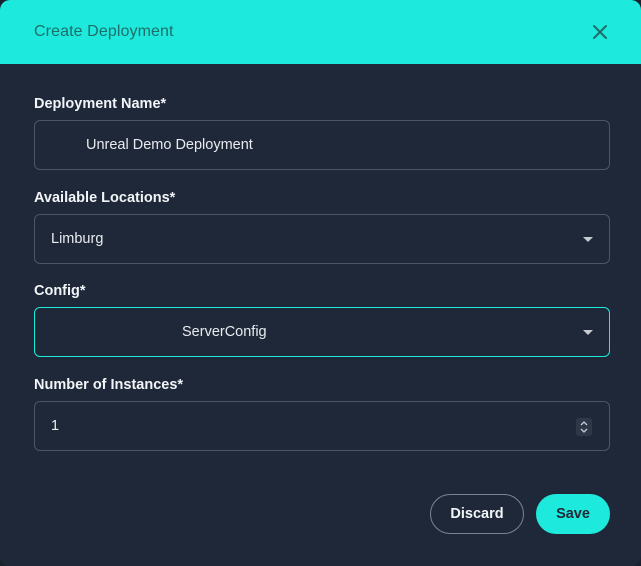  What do you see at coordinates (600, 32) in the screenshot?
I see `close-icon` at bounding box center [600, 32].